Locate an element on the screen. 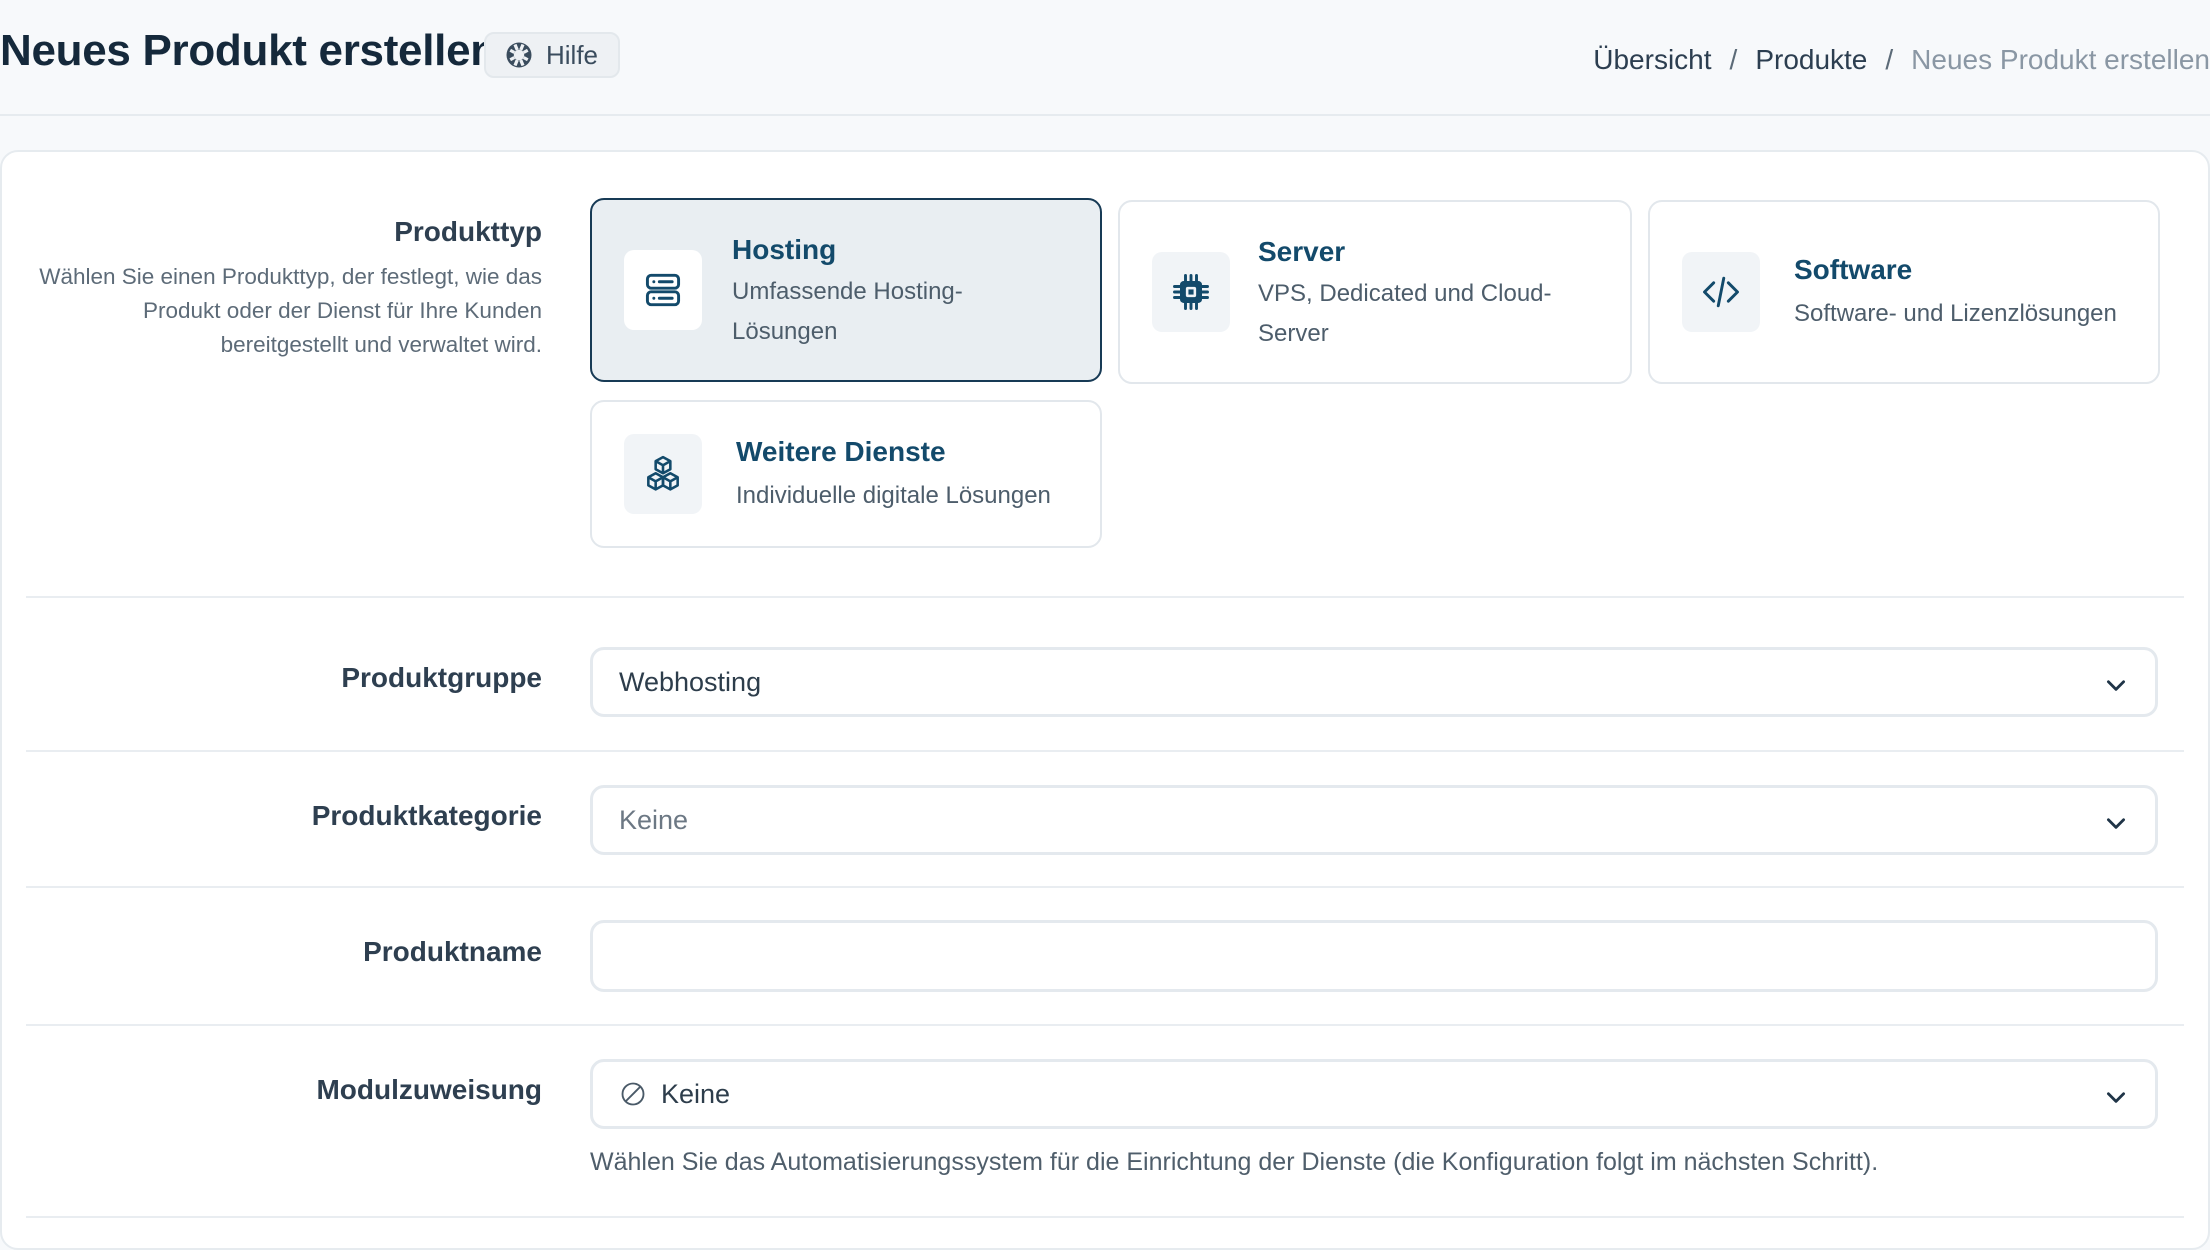 This screenshot has height=1250, width=2210. product-group-value: Webhosting is located at coordinates (690, 681).